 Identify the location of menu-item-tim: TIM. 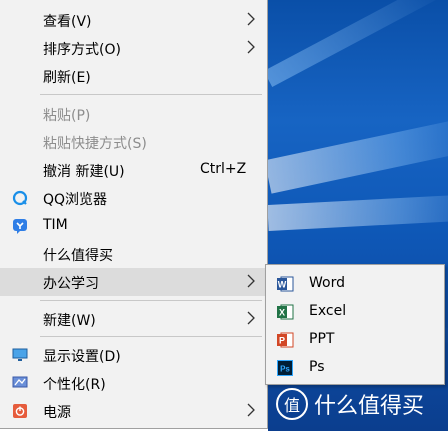
(133, 226).